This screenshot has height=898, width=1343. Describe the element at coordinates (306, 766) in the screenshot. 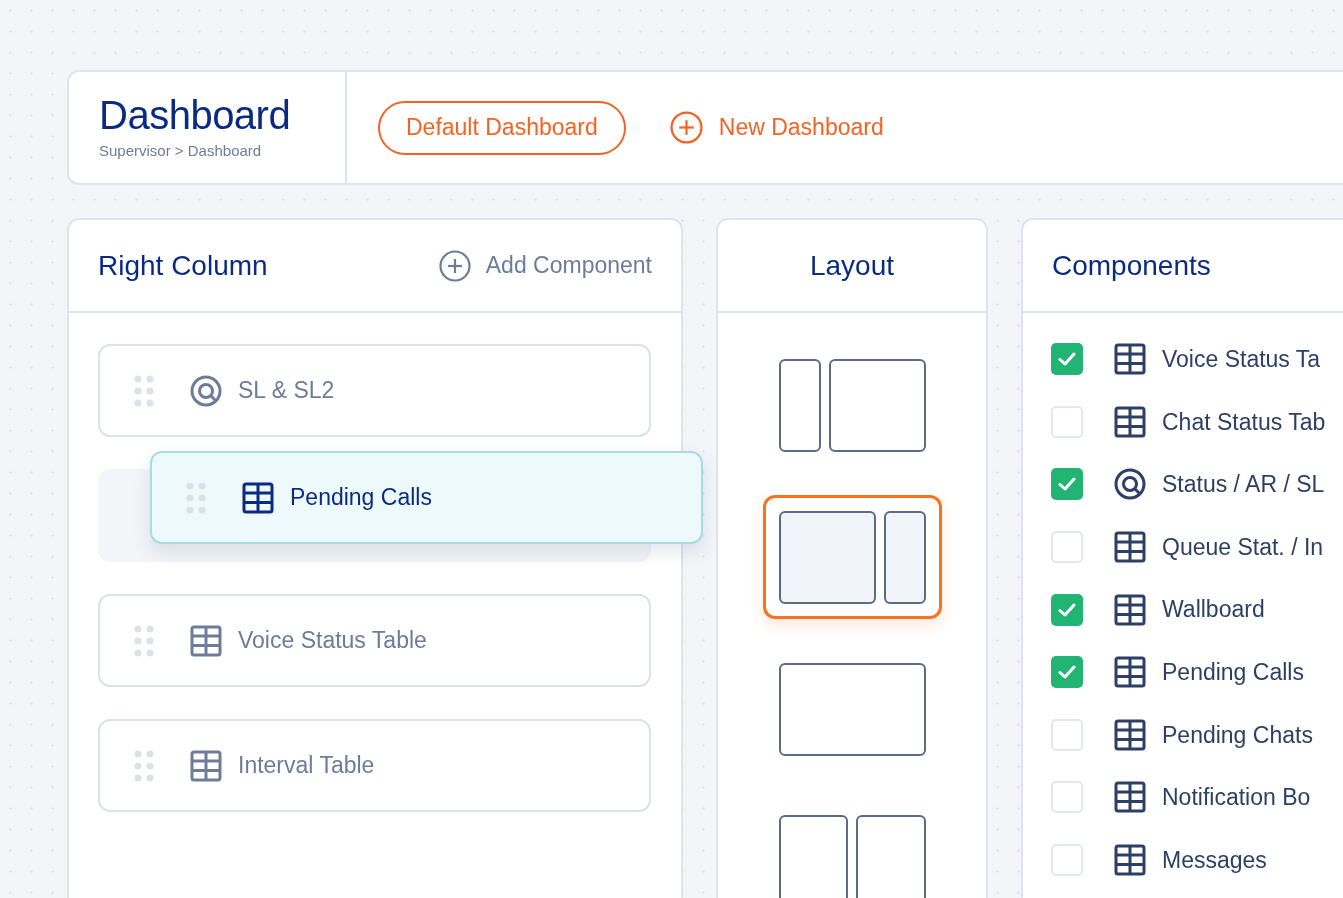

I see `component-label: Interval Table` at that location.